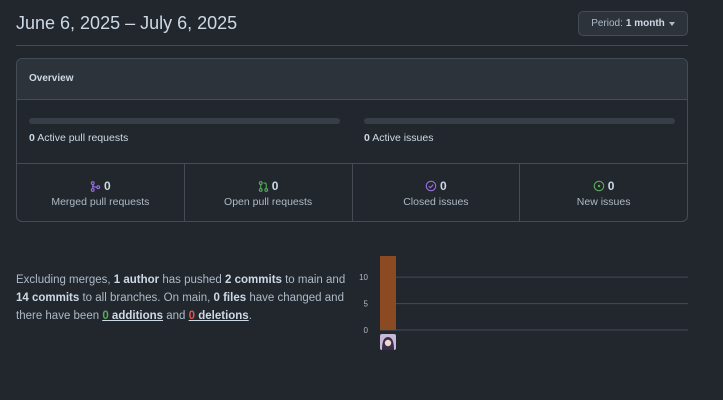  I want to click on deletions-link: 0 deletions, so click(219, 316).